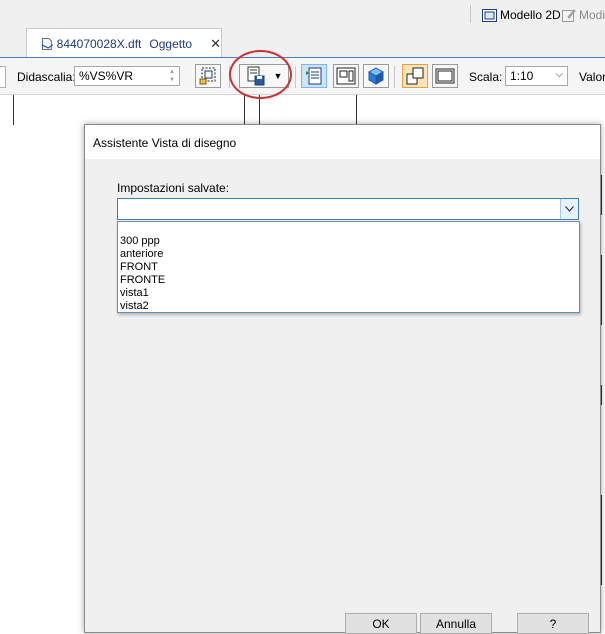  I want to click on modifica-button: Modifi, so click(583, 15).